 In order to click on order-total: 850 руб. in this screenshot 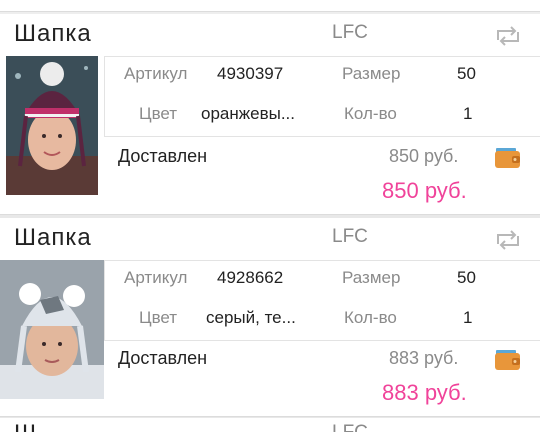, I will do `click(424, 190)`.